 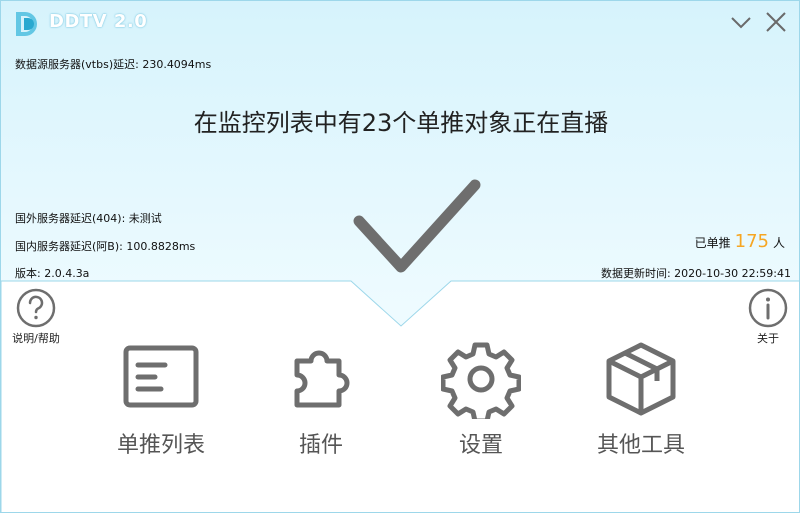 I want to click on domestic-latency: 国内服务器延迟(阿B): 100.8828ms, so click(x=105, y=246).